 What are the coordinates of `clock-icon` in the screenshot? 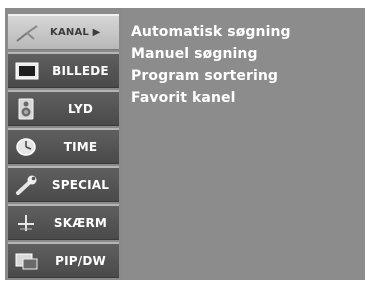 It's located at (27, 147).